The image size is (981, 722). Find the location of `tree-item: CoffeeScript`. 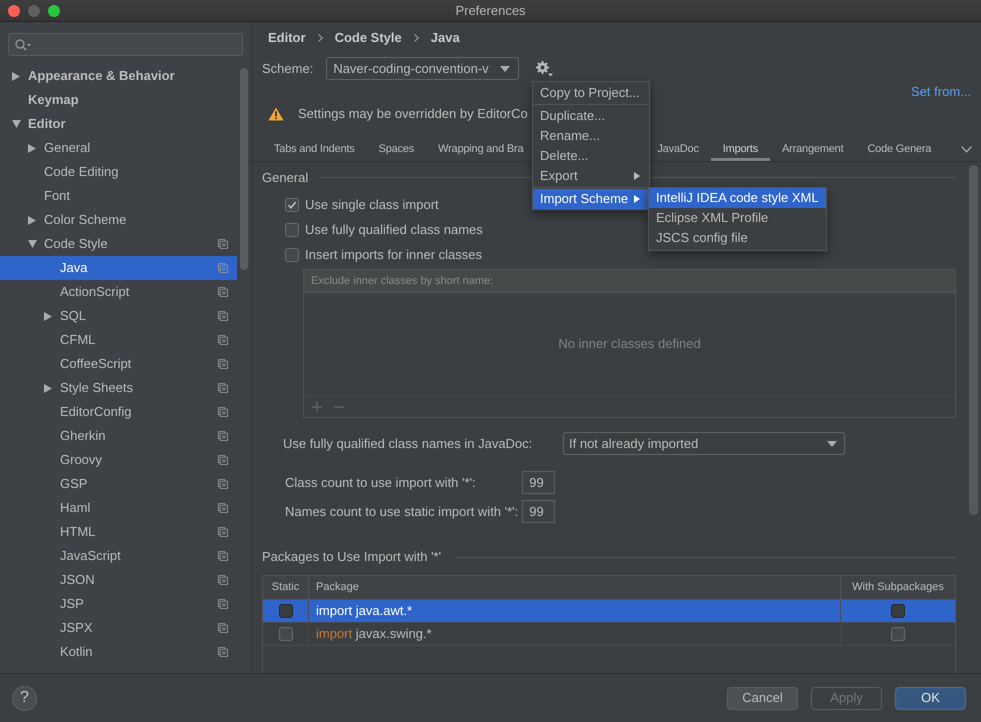

tree-item: CoffeeScript is located at coordinates (118, 364).